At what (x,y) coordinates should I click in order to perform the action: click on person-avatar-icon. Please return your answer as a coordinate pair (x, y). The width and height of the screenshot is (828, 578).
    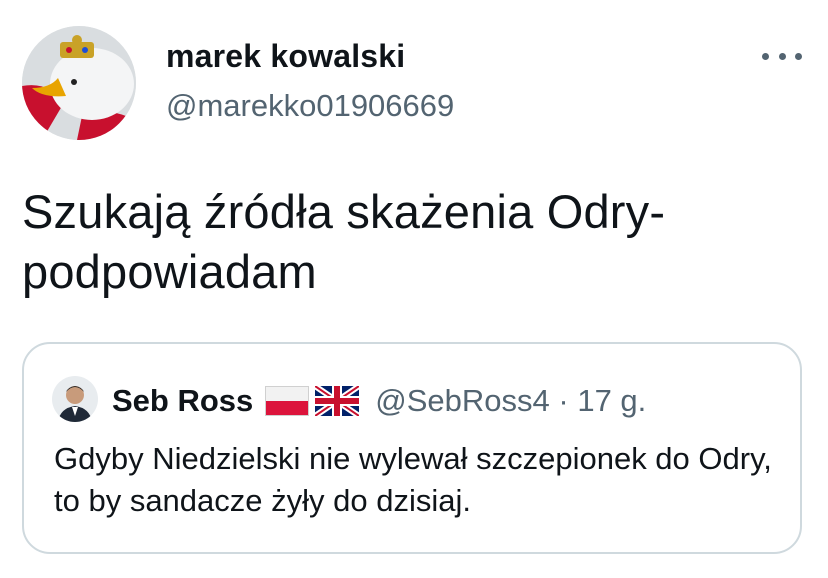
    Looking at the image, I should click on (75, 399).